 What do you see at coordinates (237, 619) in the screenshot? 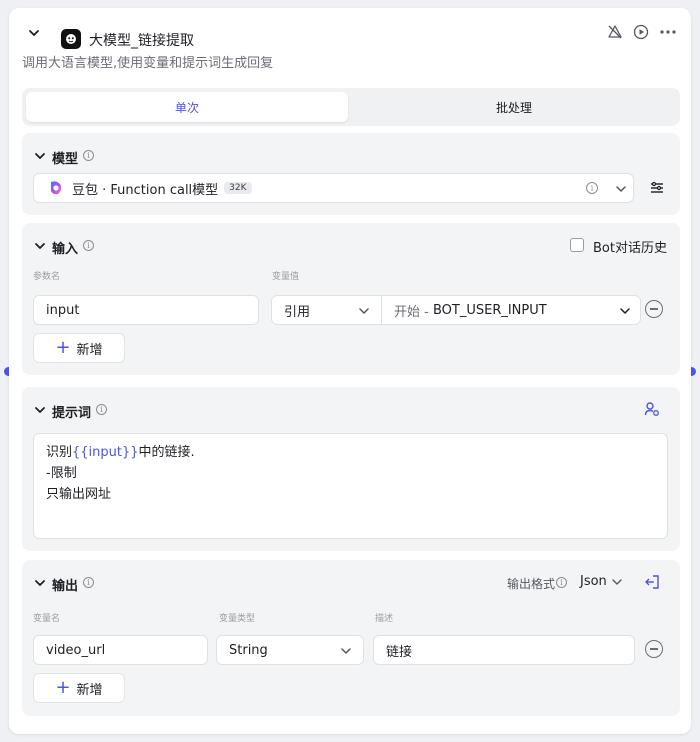
I see `col-var-type: 变量类型` at bounding box center [237, 619].